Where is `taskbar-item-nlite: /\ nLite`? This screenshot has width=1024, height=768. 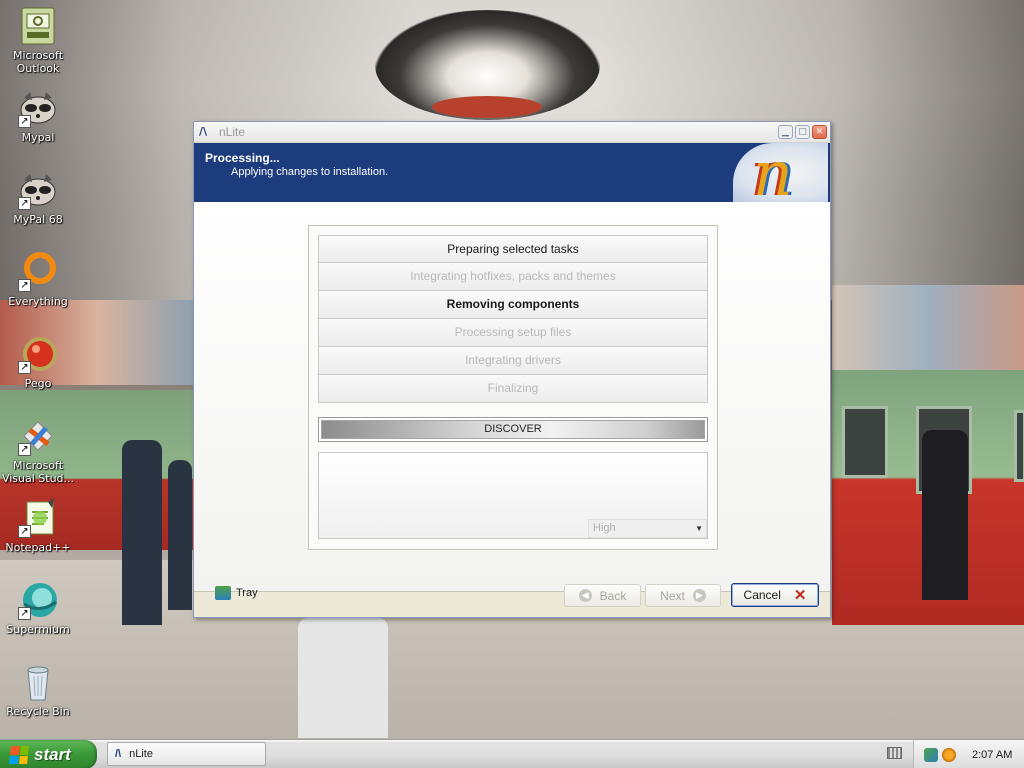
taskbar-item-nlite: /\ nLite is located at coordinates (186, 754).